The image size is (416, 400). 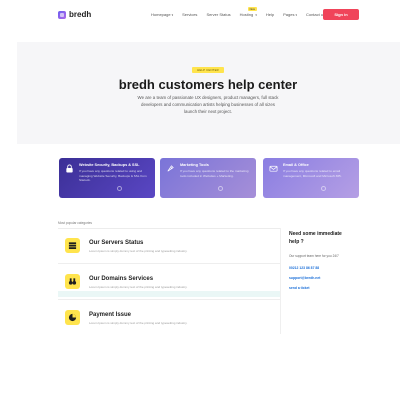 I want to click on side-help-text: Our support team here for you 24/7, so click(x=314, y=256).